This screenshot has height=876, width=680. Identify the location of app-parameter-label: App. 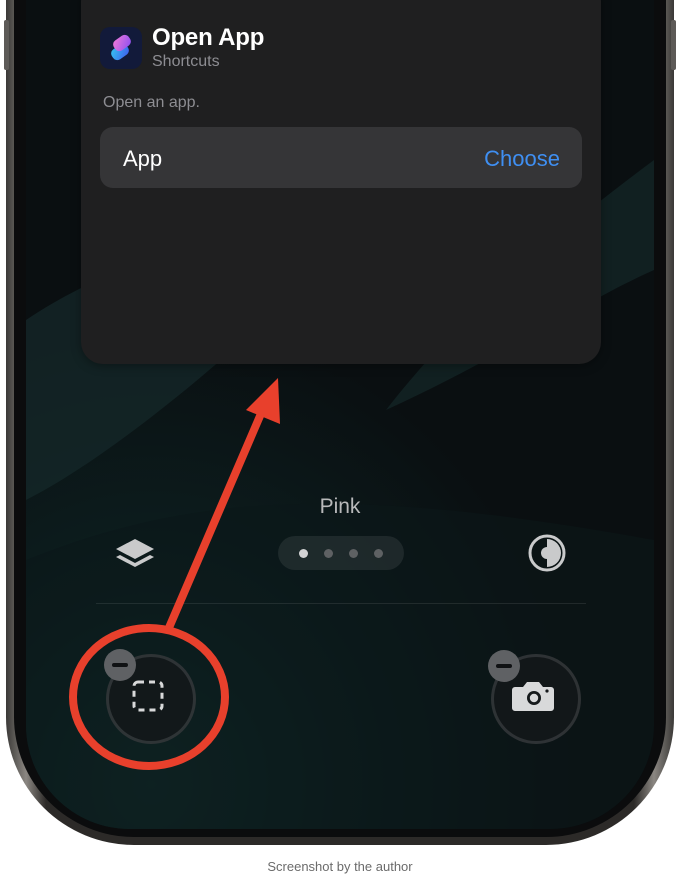
(143, 158).